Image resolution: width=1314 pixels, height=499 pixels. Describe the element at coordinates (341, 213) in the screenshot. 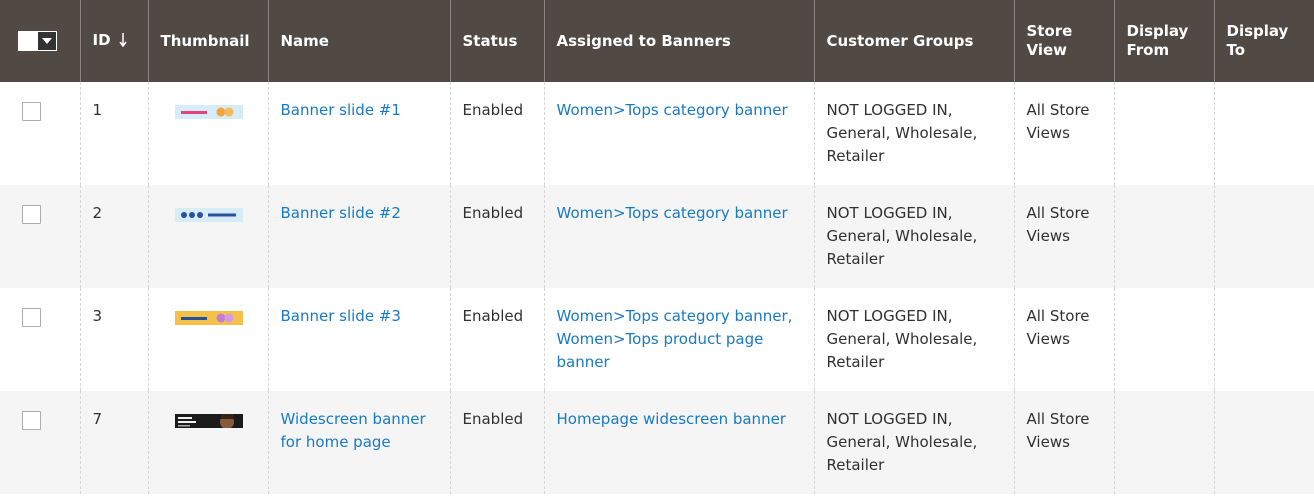

I see `banner-name-link: Banner slide #2` at that location.